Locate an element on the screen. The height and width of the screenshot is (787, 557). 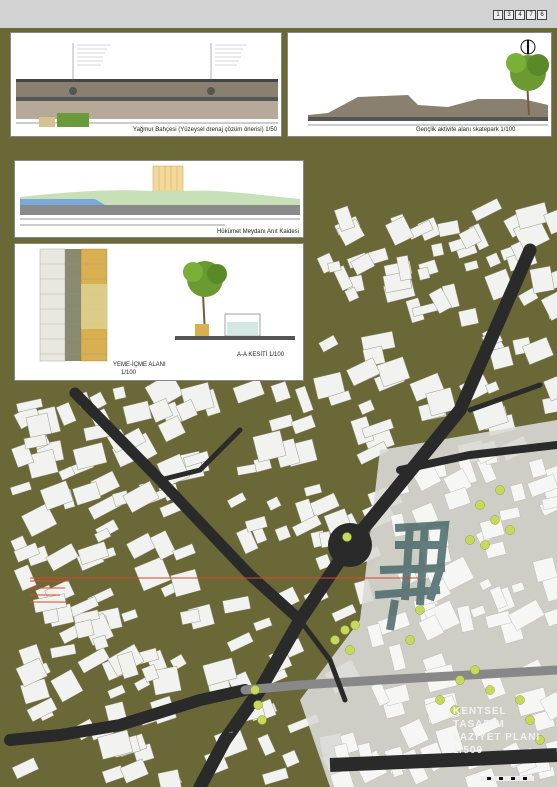
skatepark-panel: Gençlik aktivite alanı skatepark 1/100 is located at coordinates (419, 84).